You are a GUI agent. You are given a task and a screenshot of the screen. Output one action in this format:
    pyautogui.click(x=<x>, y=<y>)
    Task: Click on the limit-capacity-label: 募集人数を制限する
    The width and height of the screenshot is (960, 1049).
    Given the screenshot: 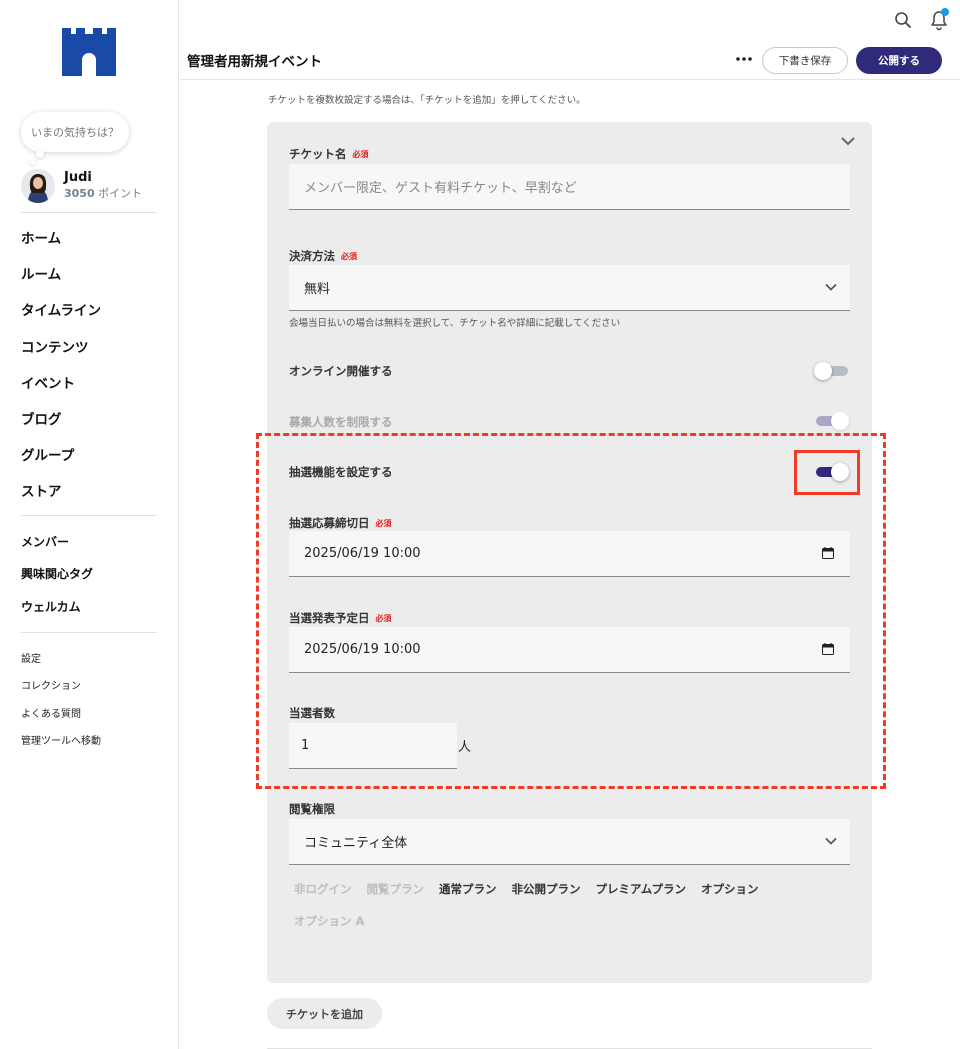 What is the action you would take?
    pyautogui.click(x=341, y=422)
    